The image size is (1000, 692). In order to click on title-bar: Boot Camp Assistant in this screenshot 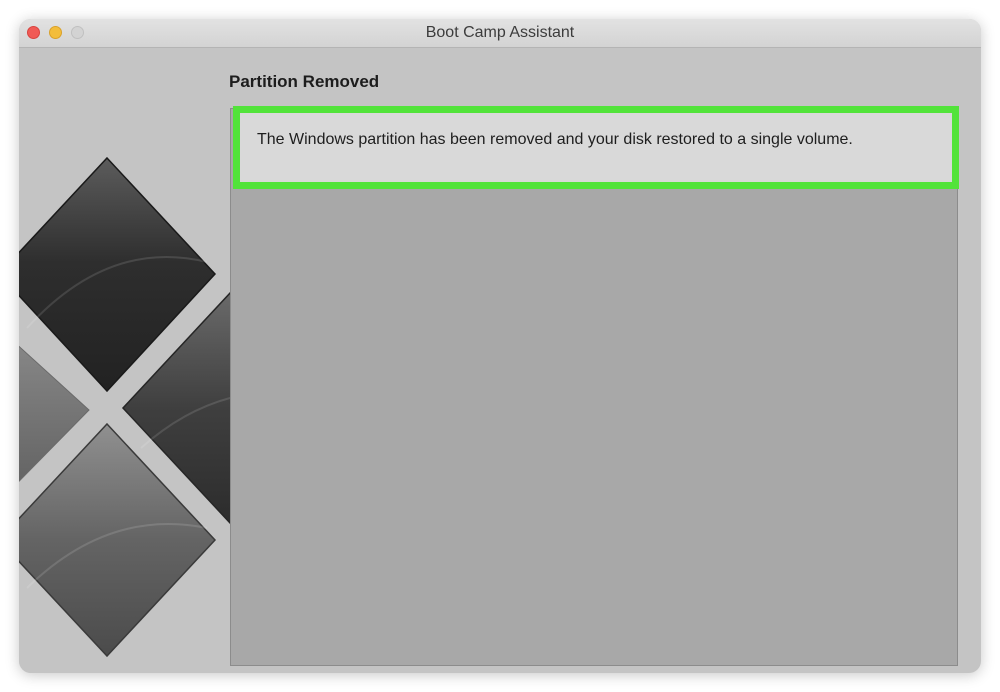, I will do `click(500, 33)`.